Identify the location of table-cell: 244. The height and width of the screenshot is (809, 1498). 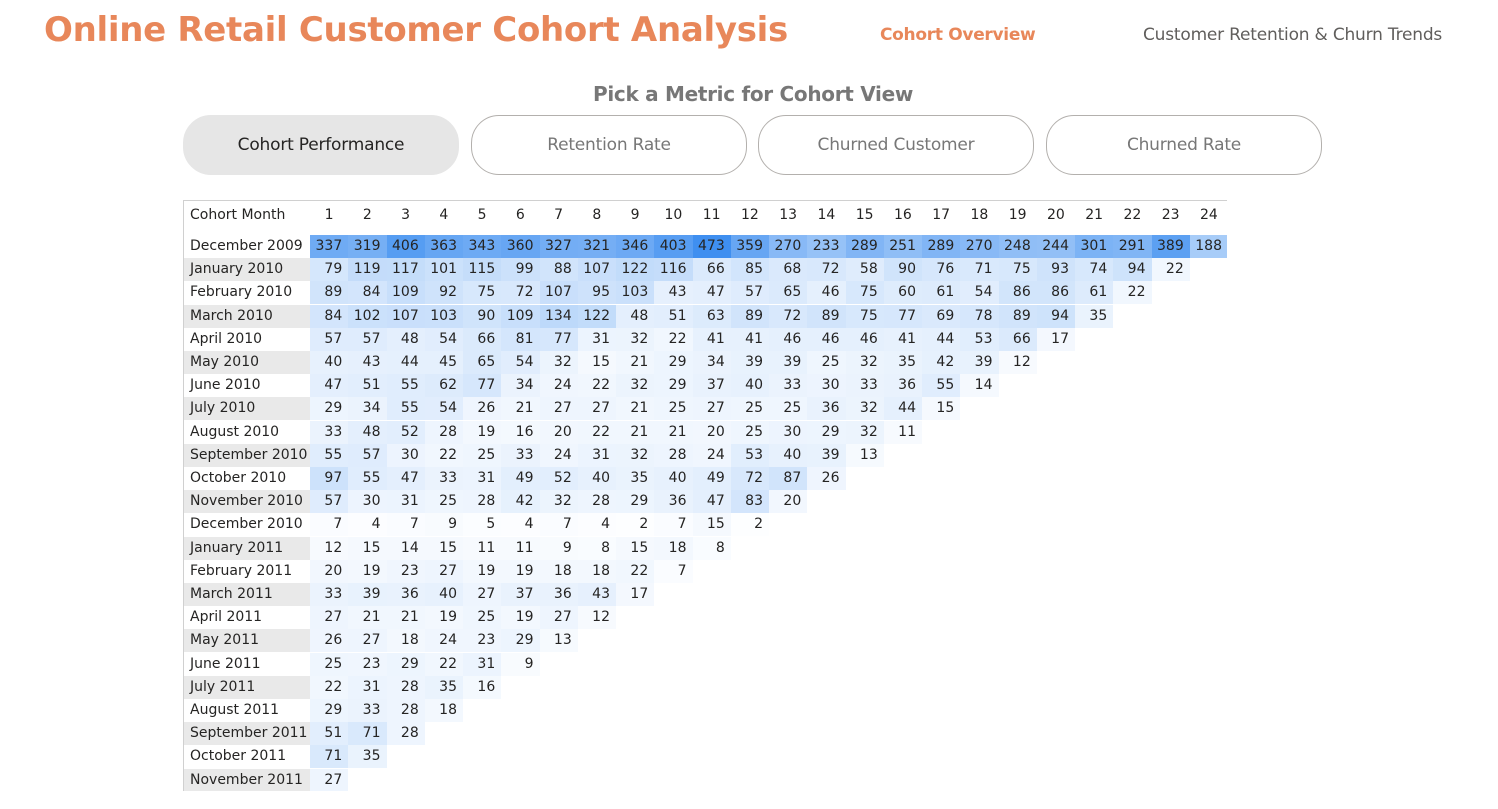
(1055, 246).